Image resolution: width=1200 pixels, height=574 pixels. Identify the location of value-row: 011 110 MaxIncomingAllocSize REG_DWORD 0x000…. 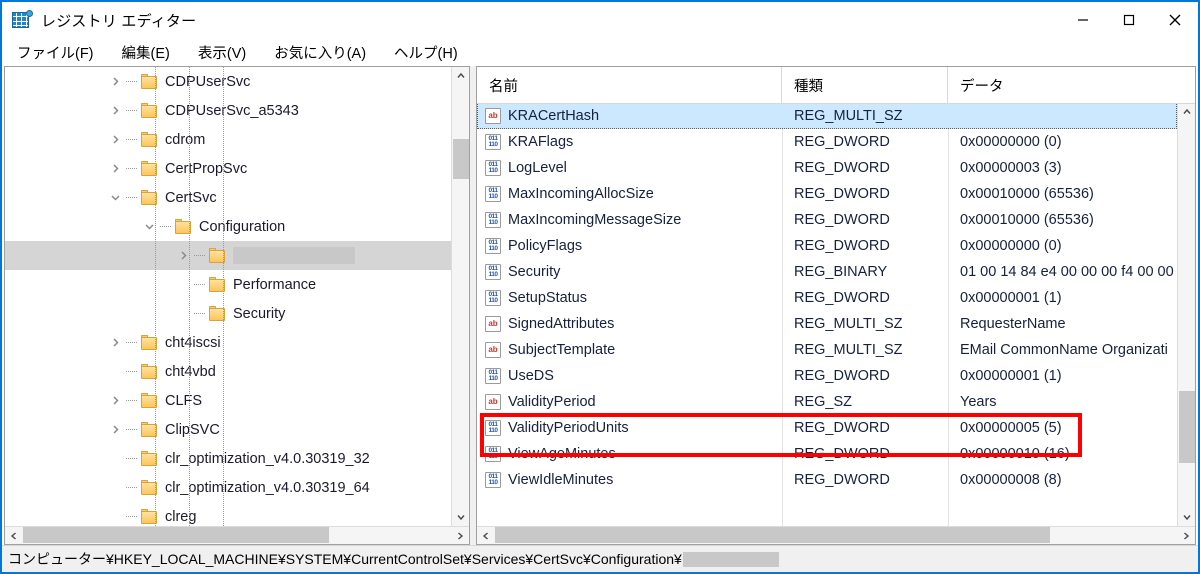
(827, 194).